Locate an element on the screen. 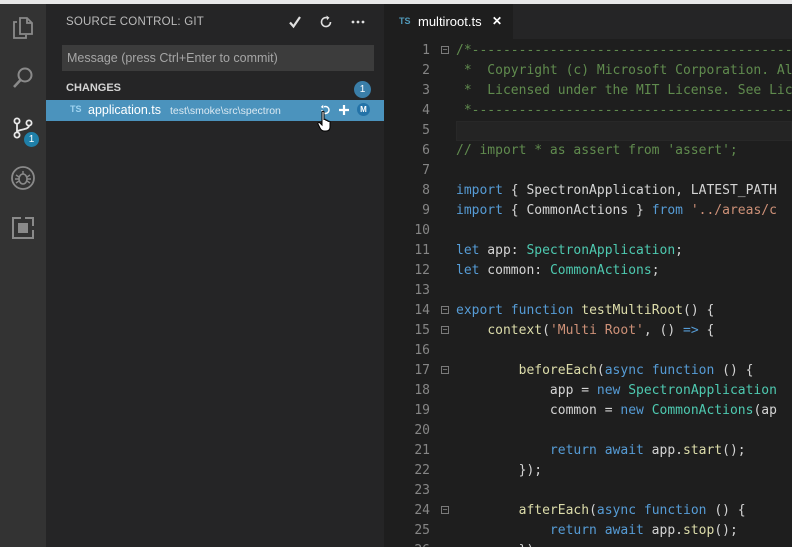  line-number: 2 is located at coordinates (426, 70).